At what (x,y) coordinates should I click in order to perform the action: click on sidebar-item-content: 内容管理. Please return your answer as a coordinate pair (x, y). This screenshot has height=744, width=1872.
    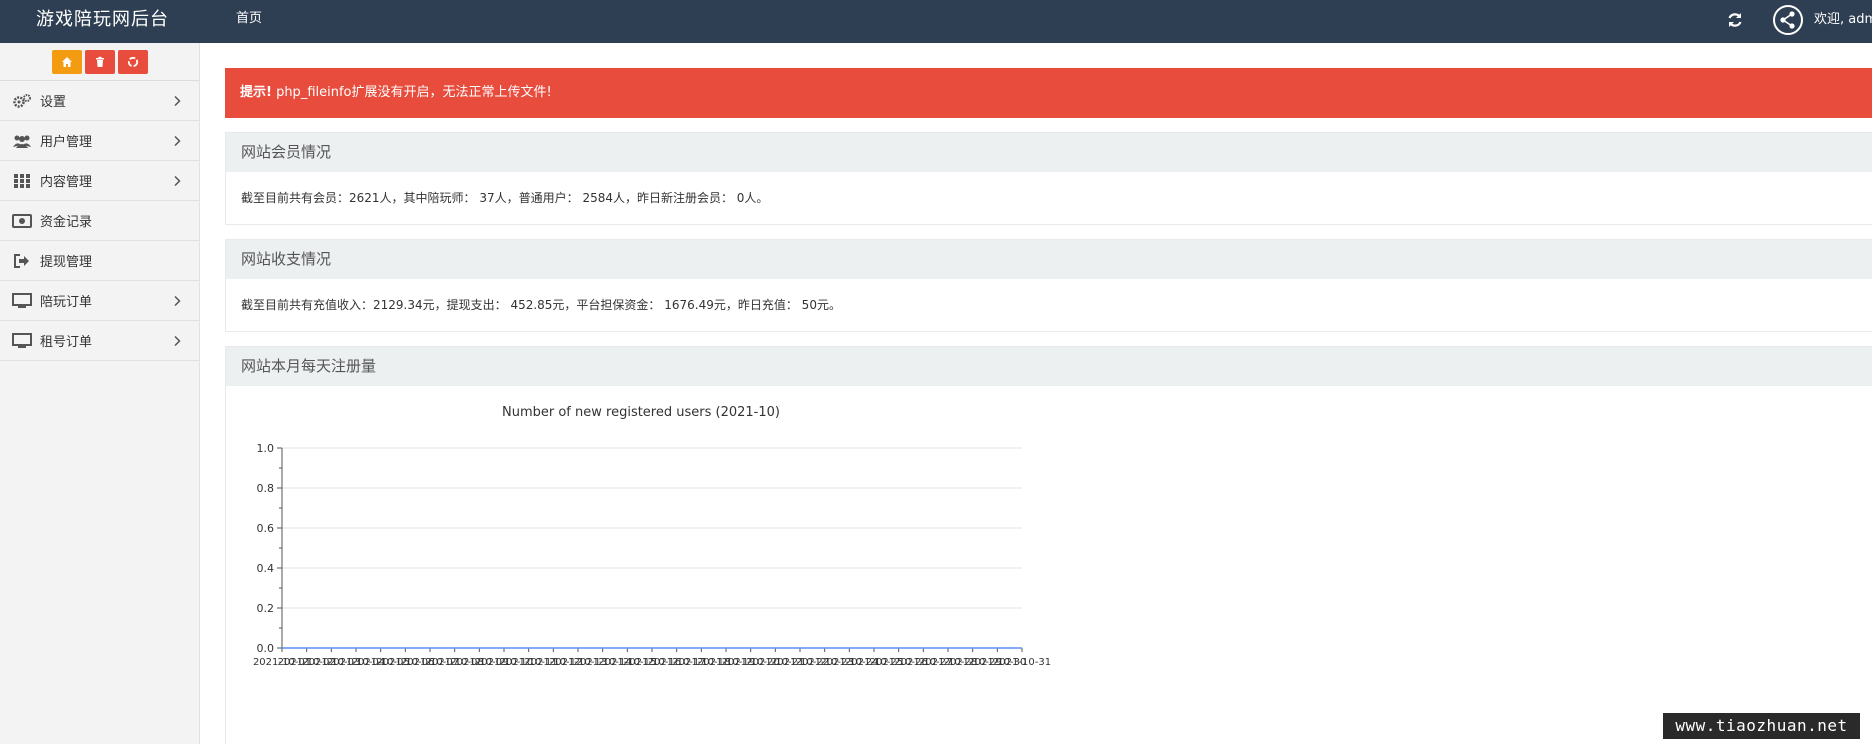
    Looking at the image, I should click on (99, 181).